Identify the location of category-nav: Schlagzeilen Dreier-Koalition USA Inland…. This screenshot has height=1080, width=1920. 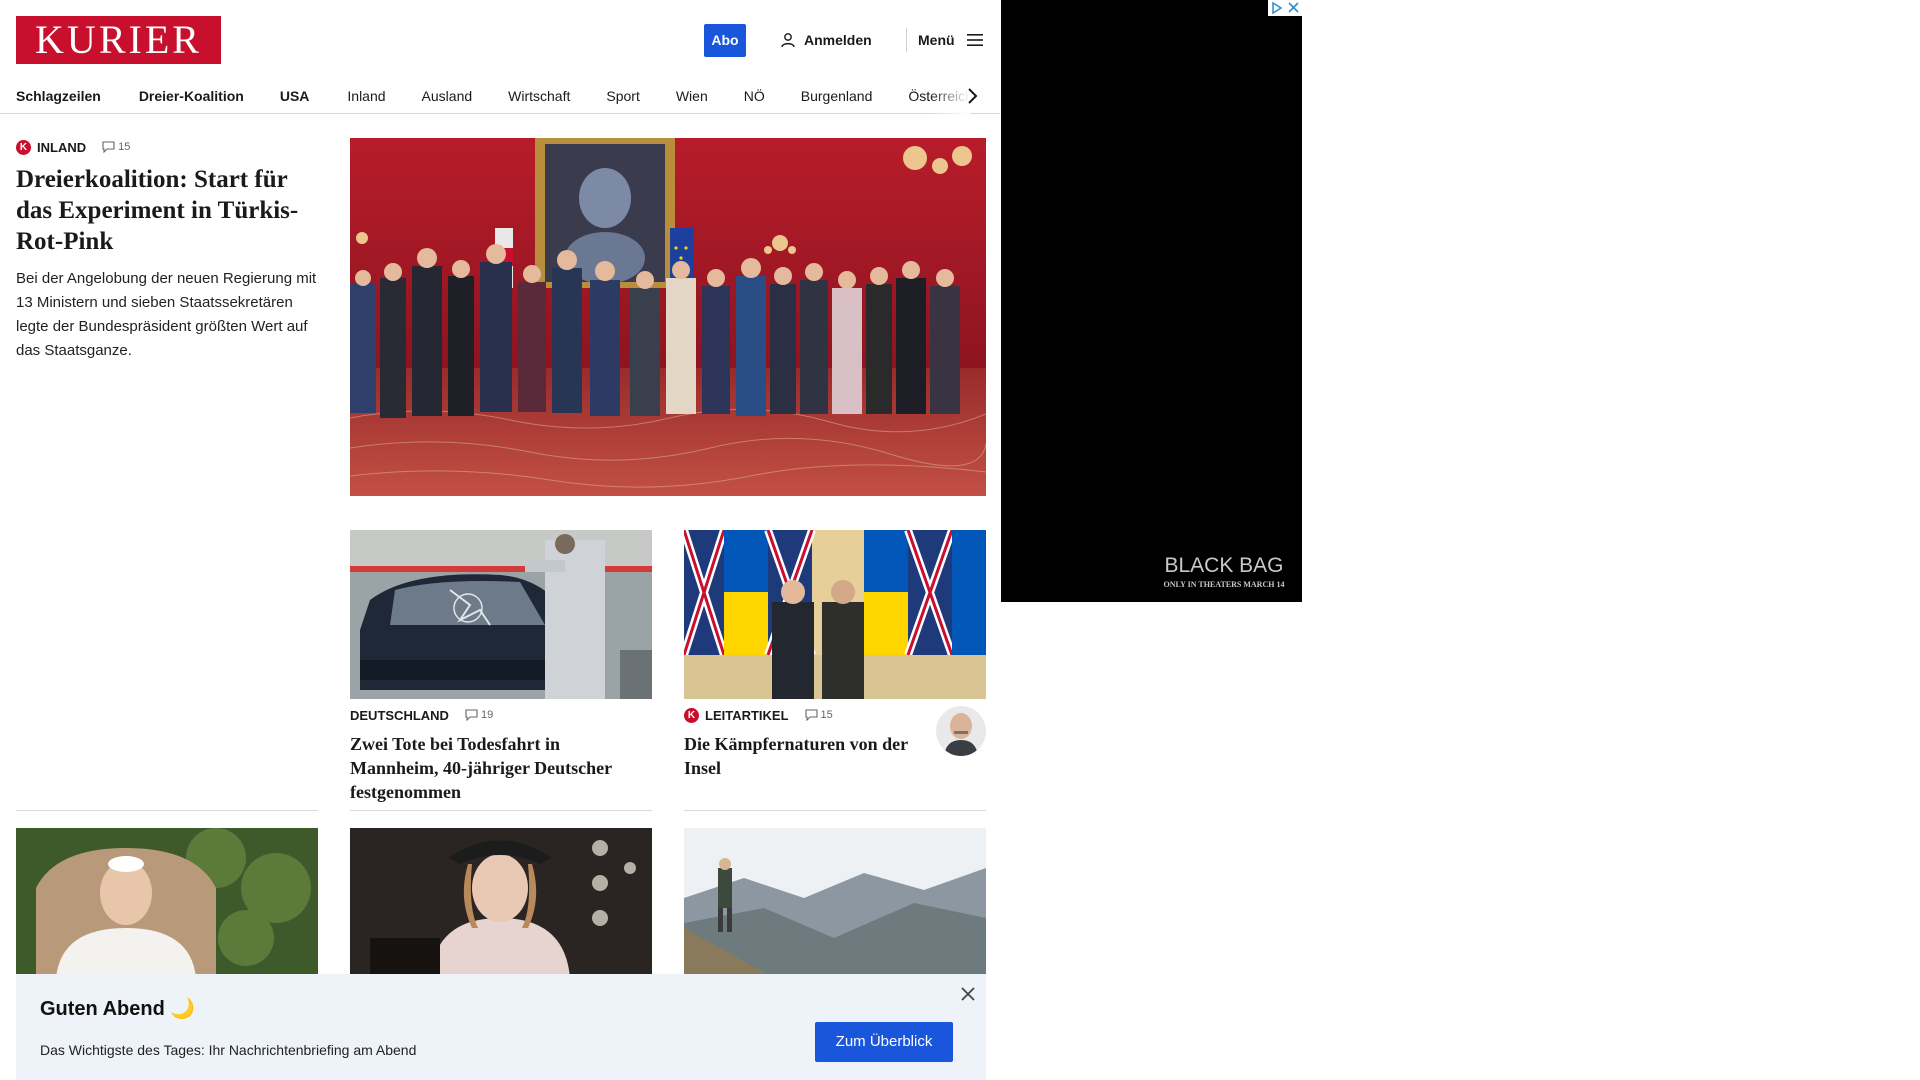
(500, 96).